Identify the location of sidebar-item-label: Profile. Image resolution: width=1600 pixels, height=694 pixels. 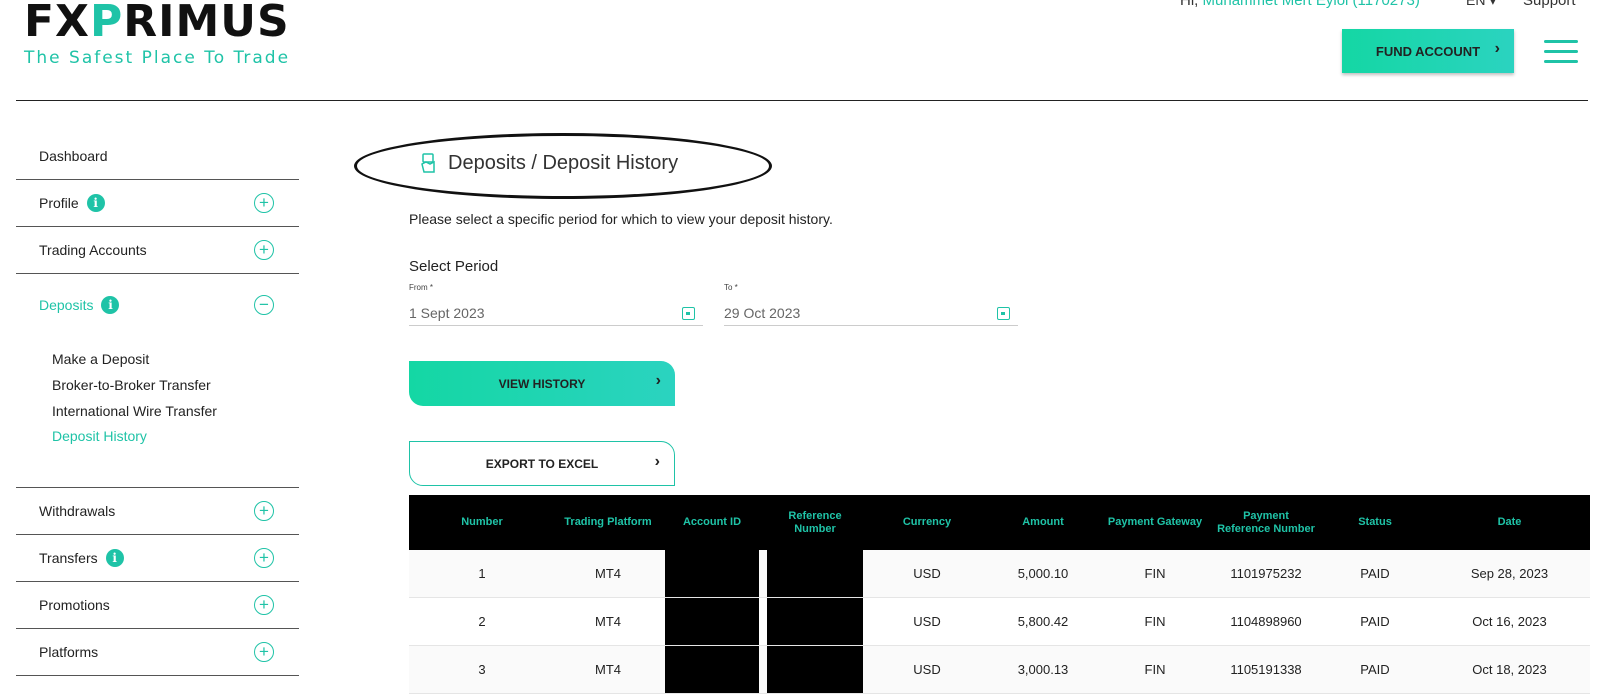
(59, 203).